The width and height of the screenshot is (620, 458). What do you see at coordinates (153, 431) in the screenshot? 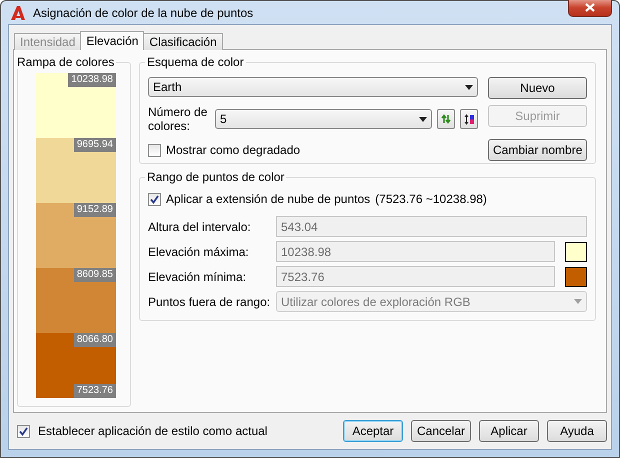
I see `checkbox-label: Establecer aplicación de estilo como actual` at bounding box center [153, 431].